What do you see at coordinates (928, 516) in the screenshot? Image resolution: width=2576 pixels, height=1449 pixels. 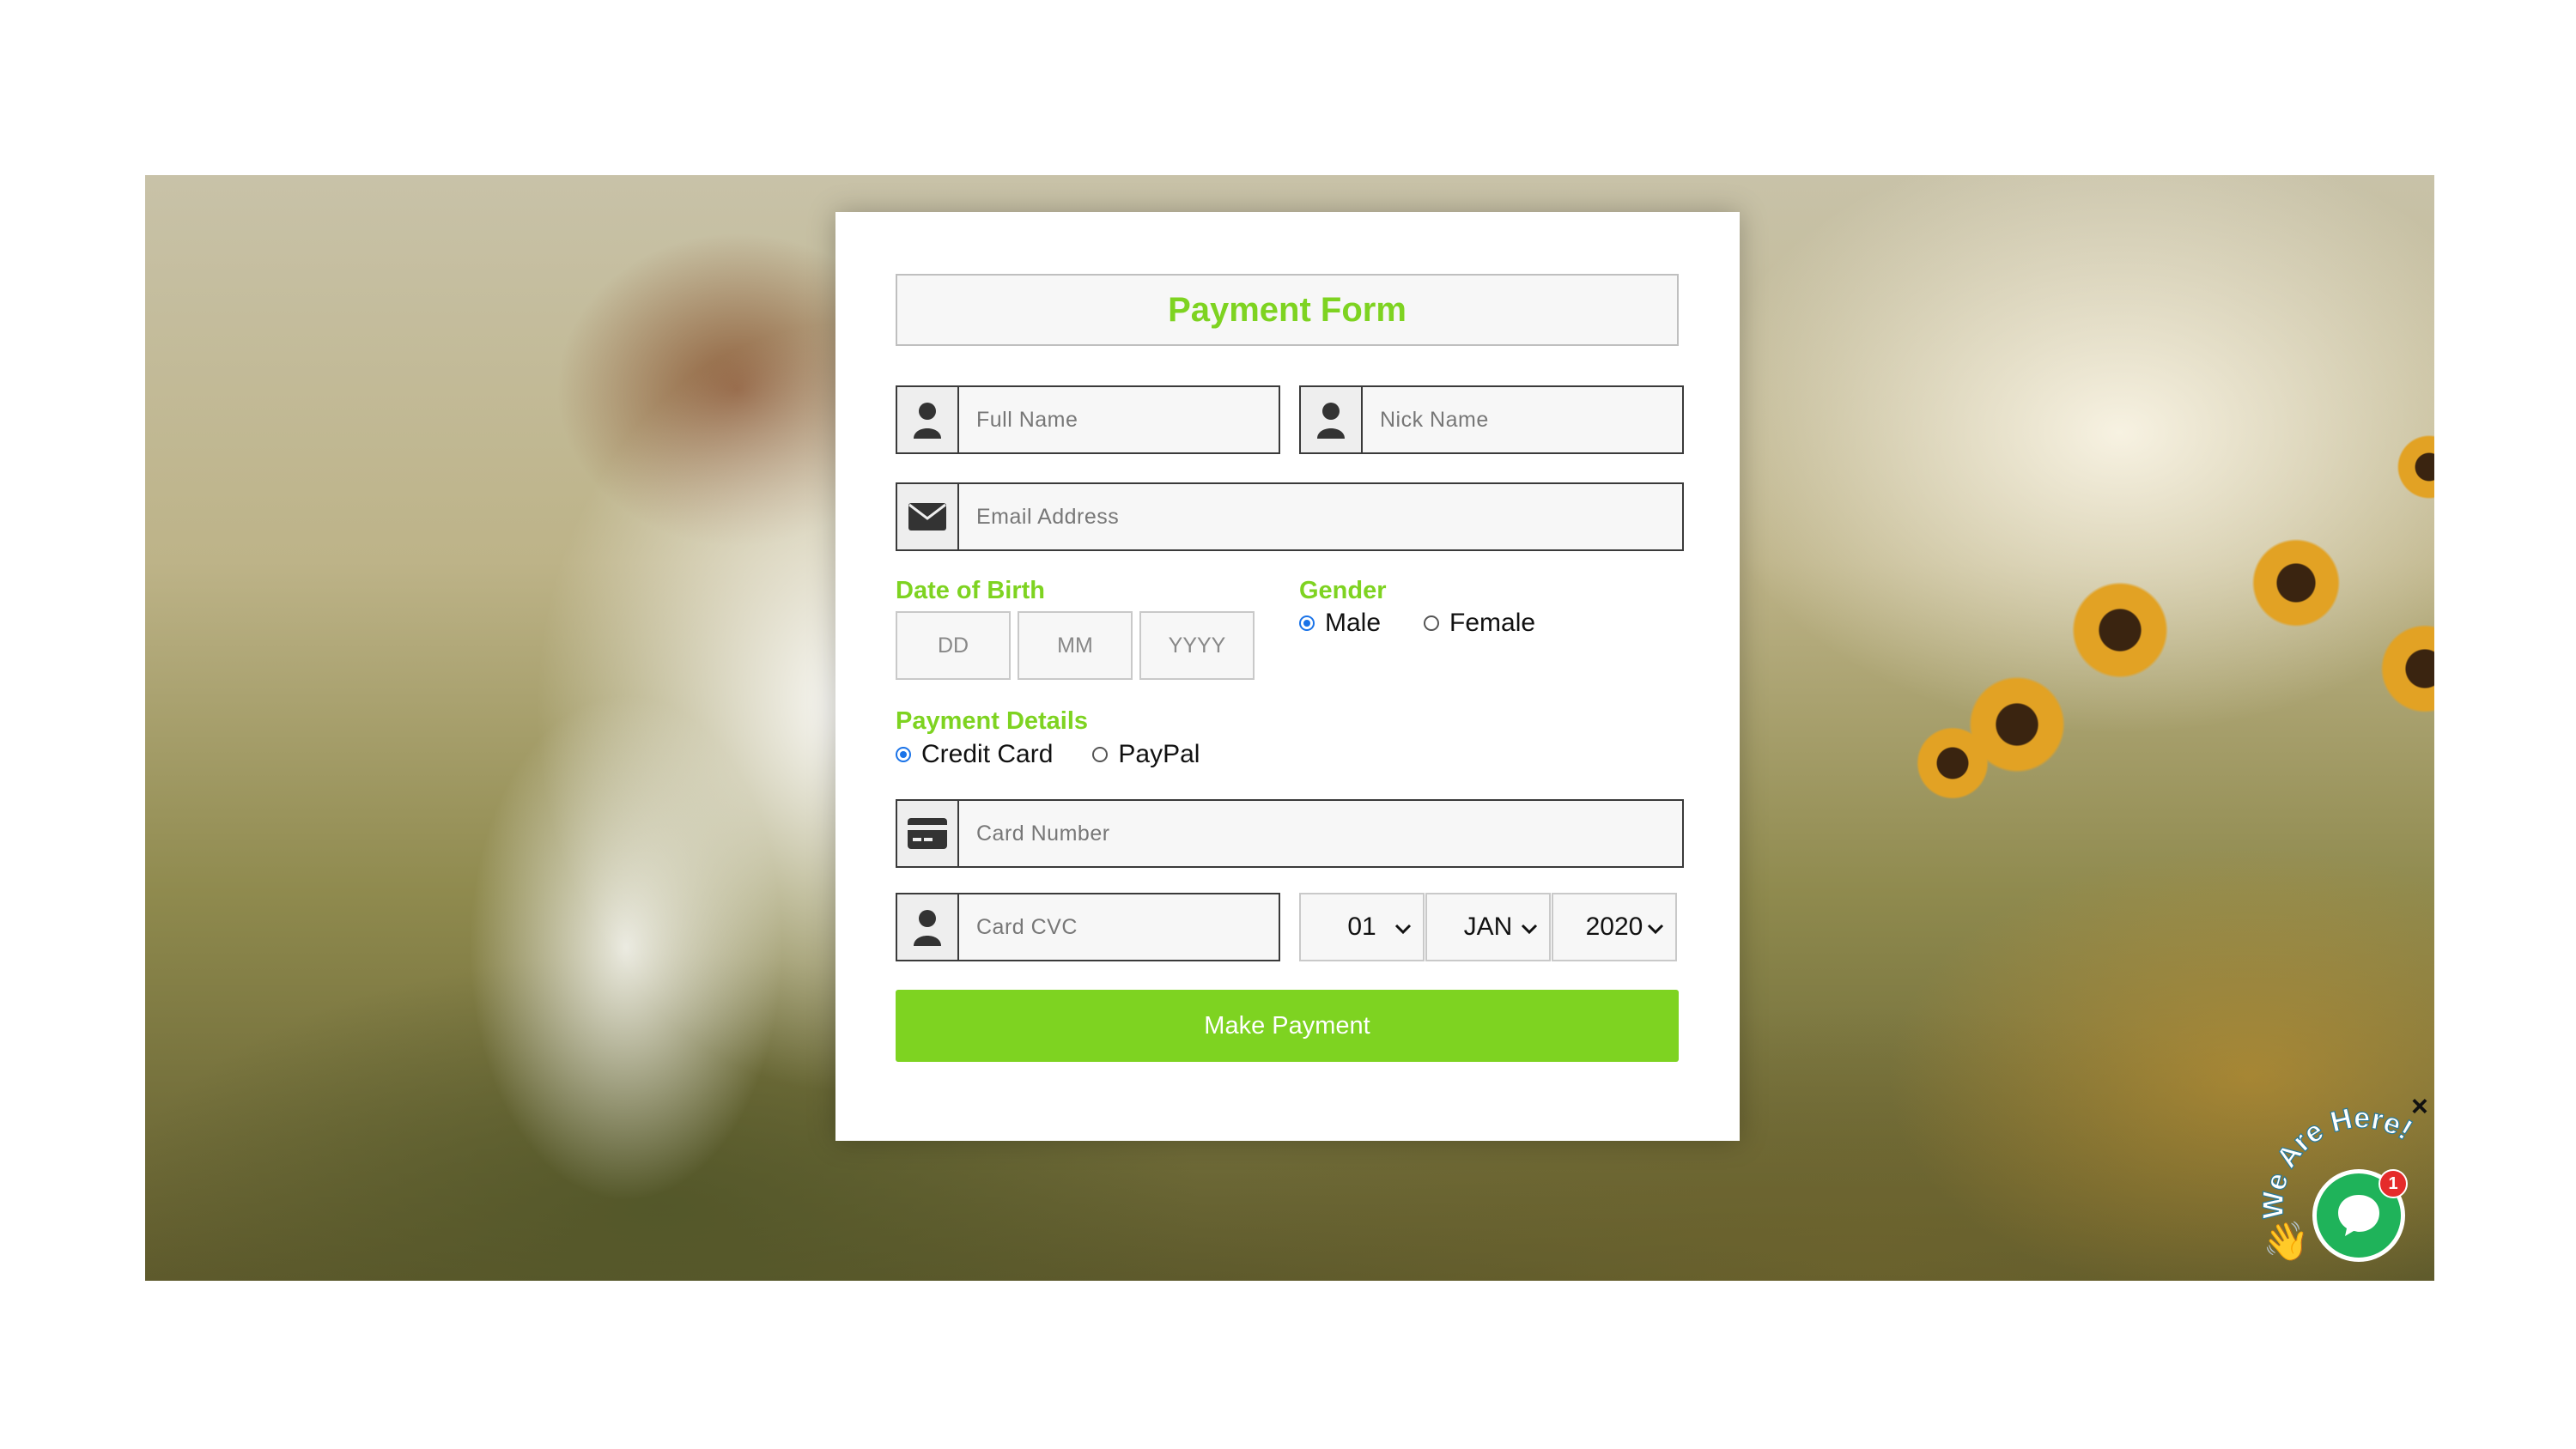 I see `envelope-icon` at bounding box center [928, 516].